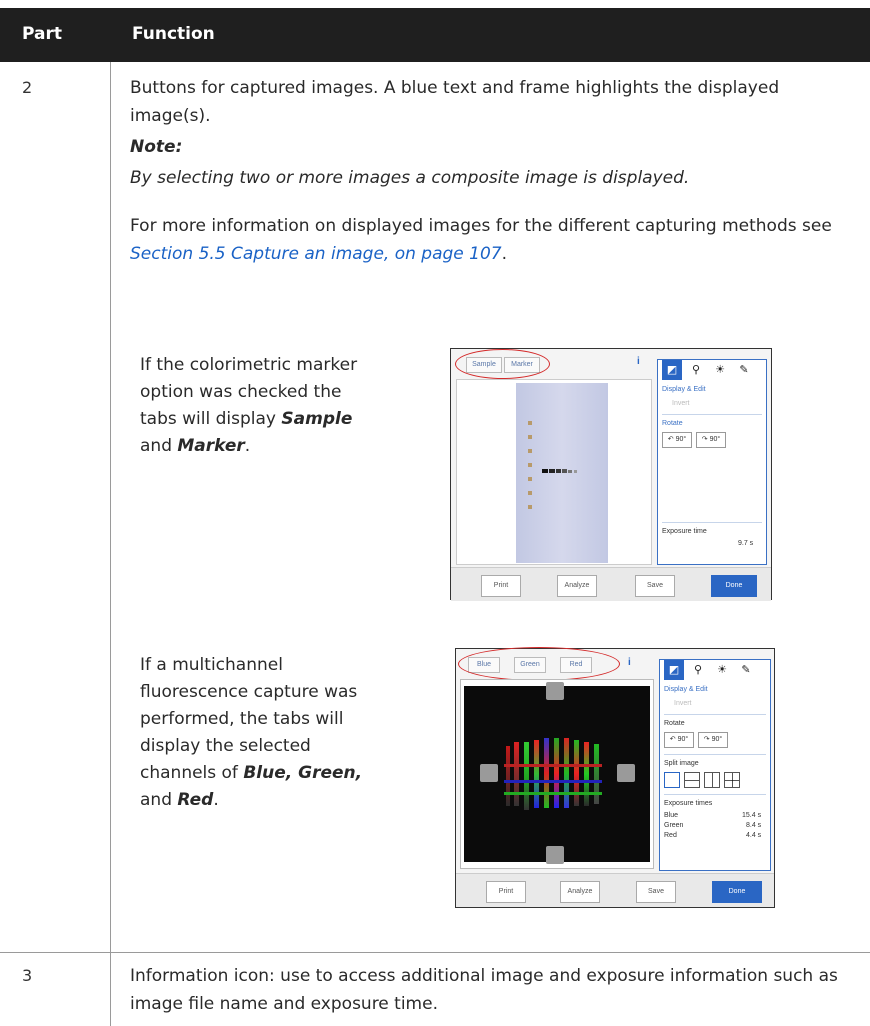 The width and height of the screenshot is (870, 1026). I want to click on exposure-channel-green: Green, so click(674, 825).